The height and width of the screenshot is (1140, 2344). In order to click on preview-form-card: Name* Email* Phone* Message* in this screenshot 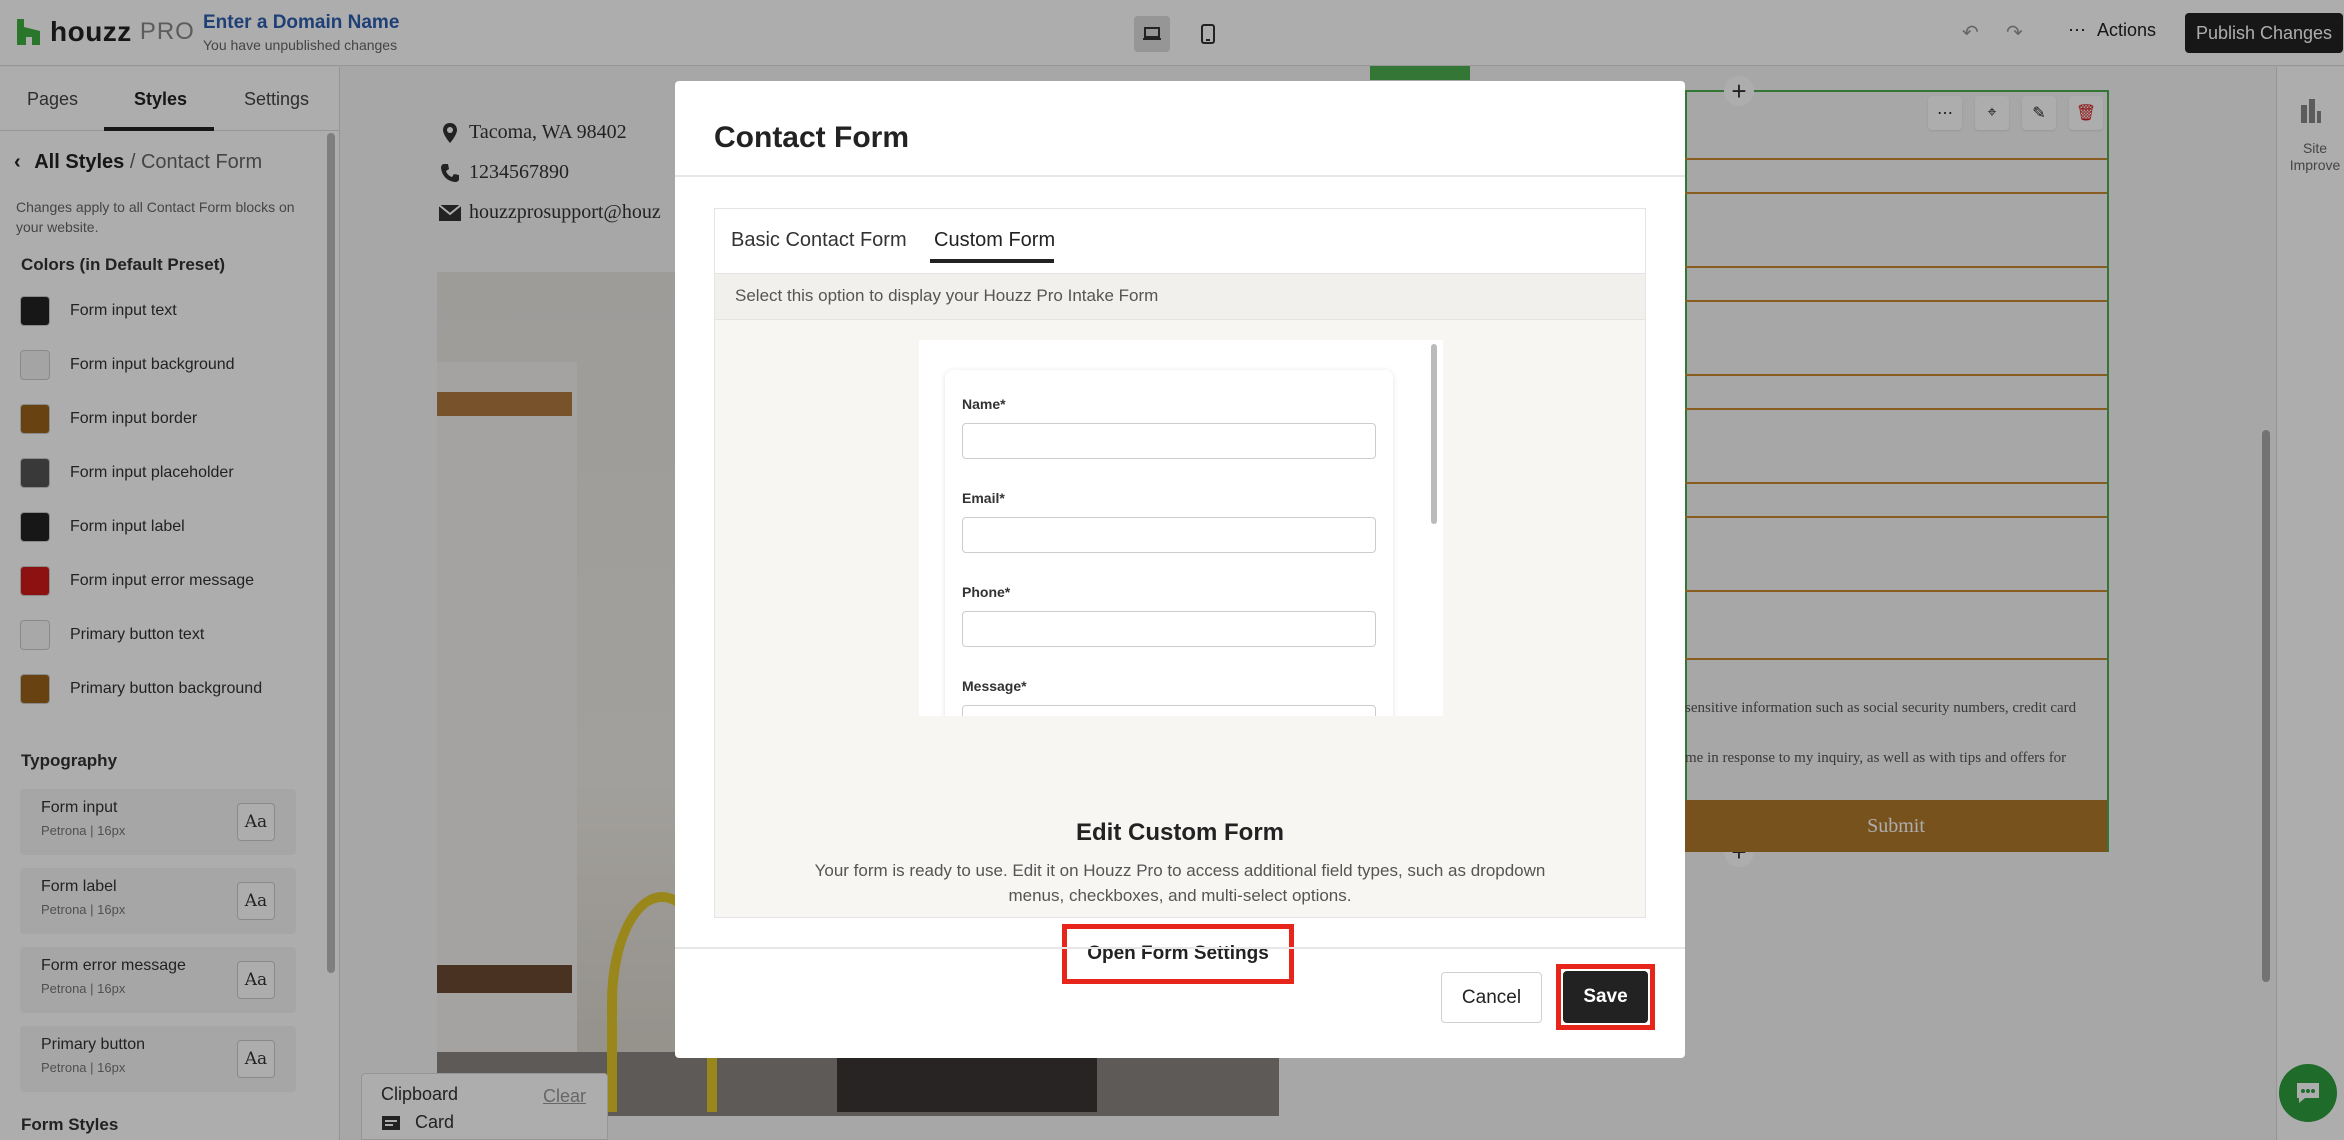, I will do `click(1169, 543)`.